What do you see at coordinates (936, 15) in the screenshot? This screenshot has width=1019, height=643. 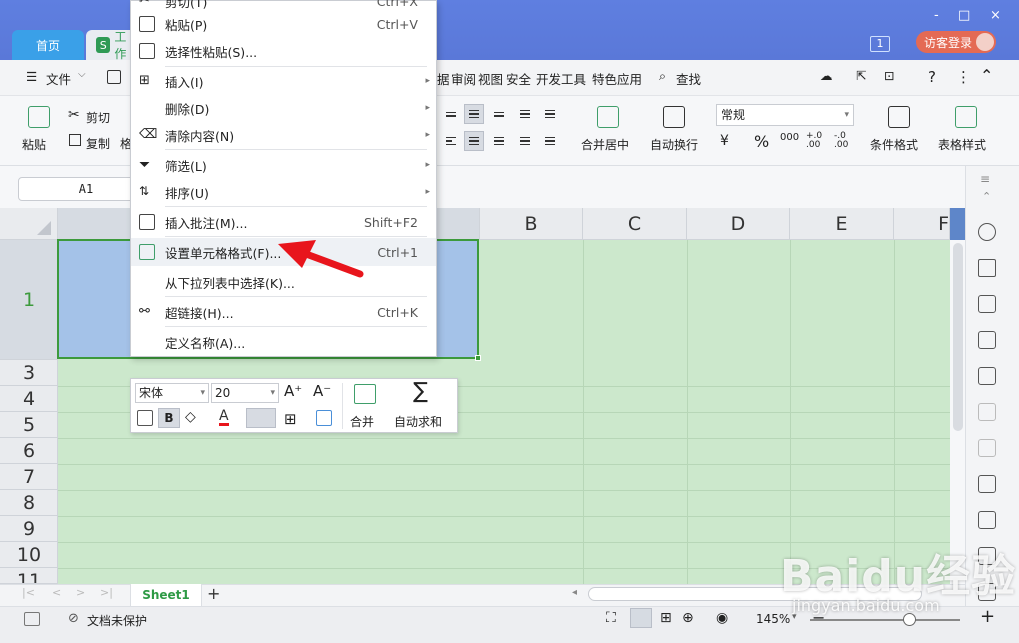 I see `minimize-icon: -` at bounding box center [936, 15].